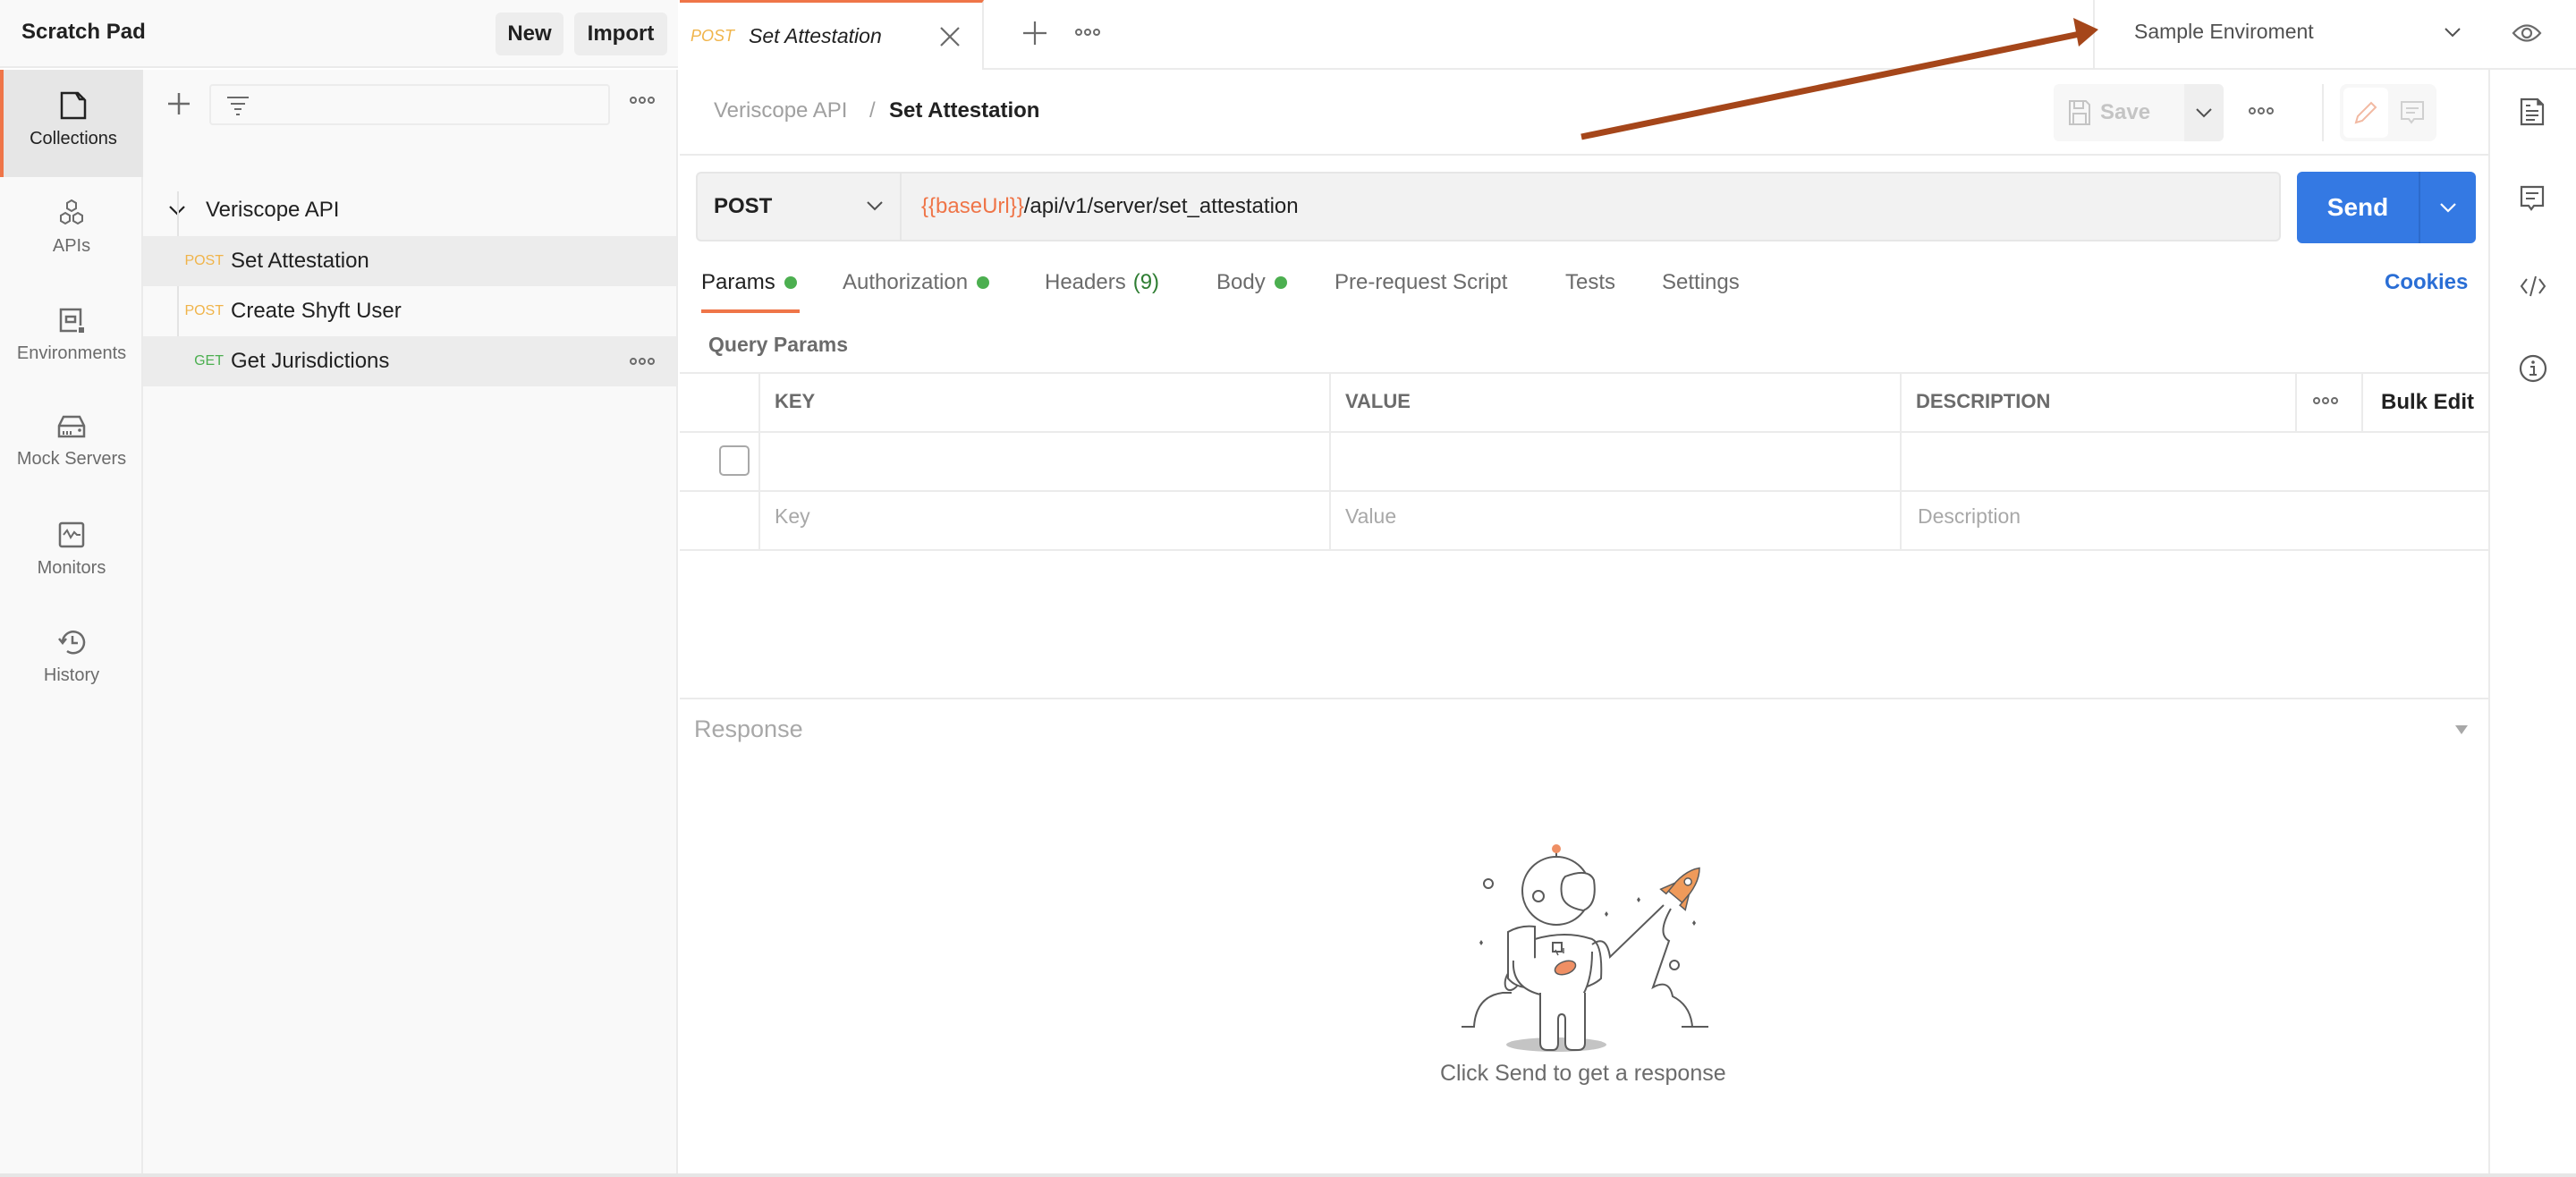 The height and width of the screenshot is (1177, 2576). What do you see at coordinates (713, 36) in the screenshot?
I see `tab-method: POST` at bounding box center [713, 36].